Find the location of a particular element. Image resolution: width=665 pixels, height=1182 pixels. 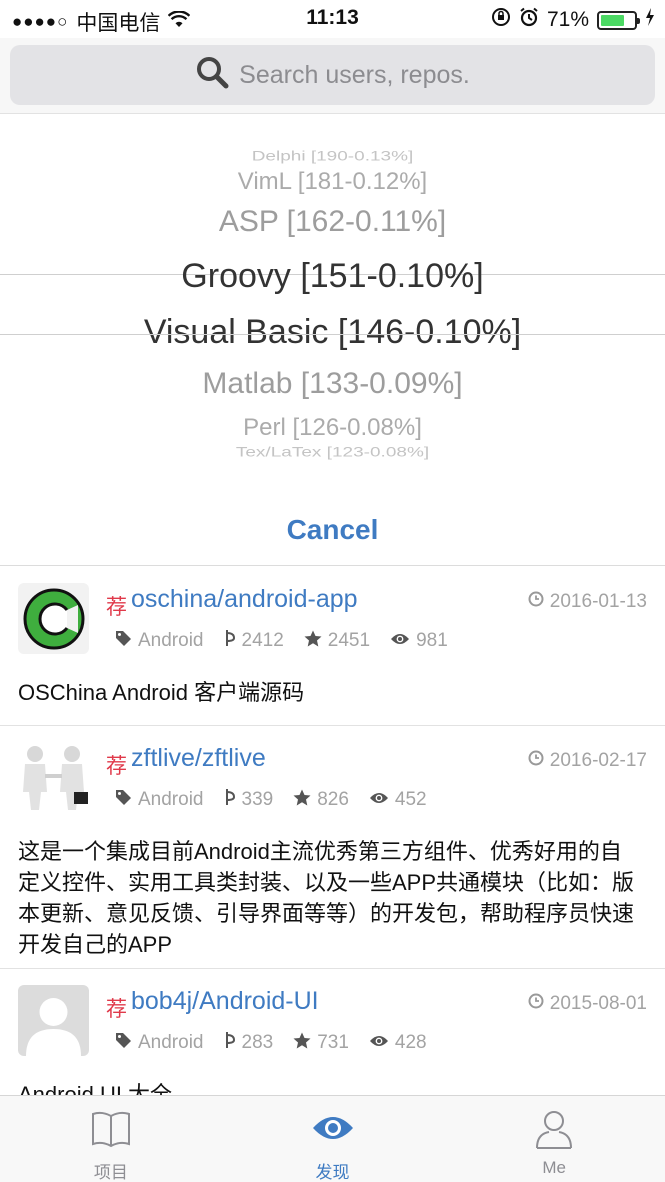

picker-item-selected: Visual Basic [146-0.10%] is located at coordinates (332, 332).